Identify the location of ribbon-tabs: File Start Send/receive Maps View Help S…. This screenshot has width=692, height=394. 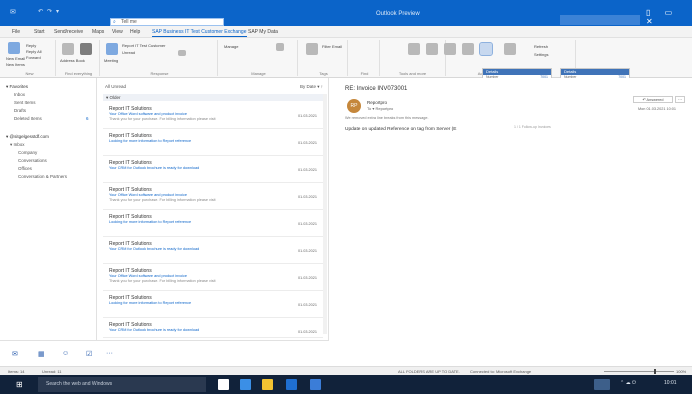
(346, 32).